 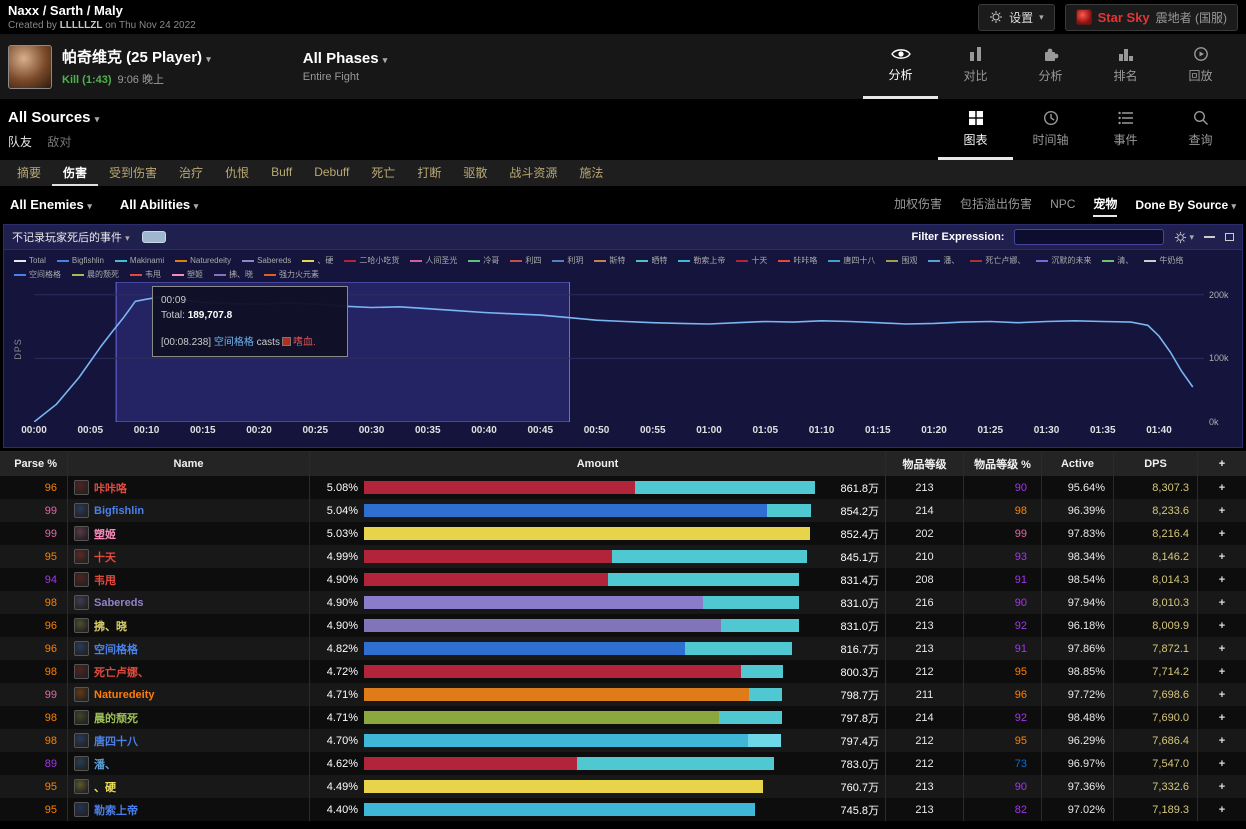 What do you see at coordinates (331, 173) in the screenshot?
I see `tab-debuffs: Debuff` at bounding box center [331, 173].